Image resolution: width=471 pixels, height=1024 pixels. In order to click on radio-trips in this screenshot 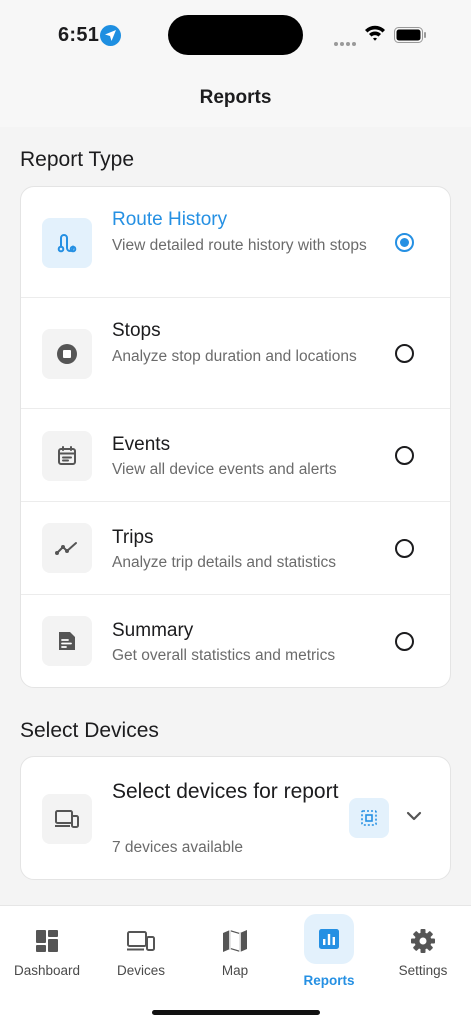, I will do `click(404, 548)`.